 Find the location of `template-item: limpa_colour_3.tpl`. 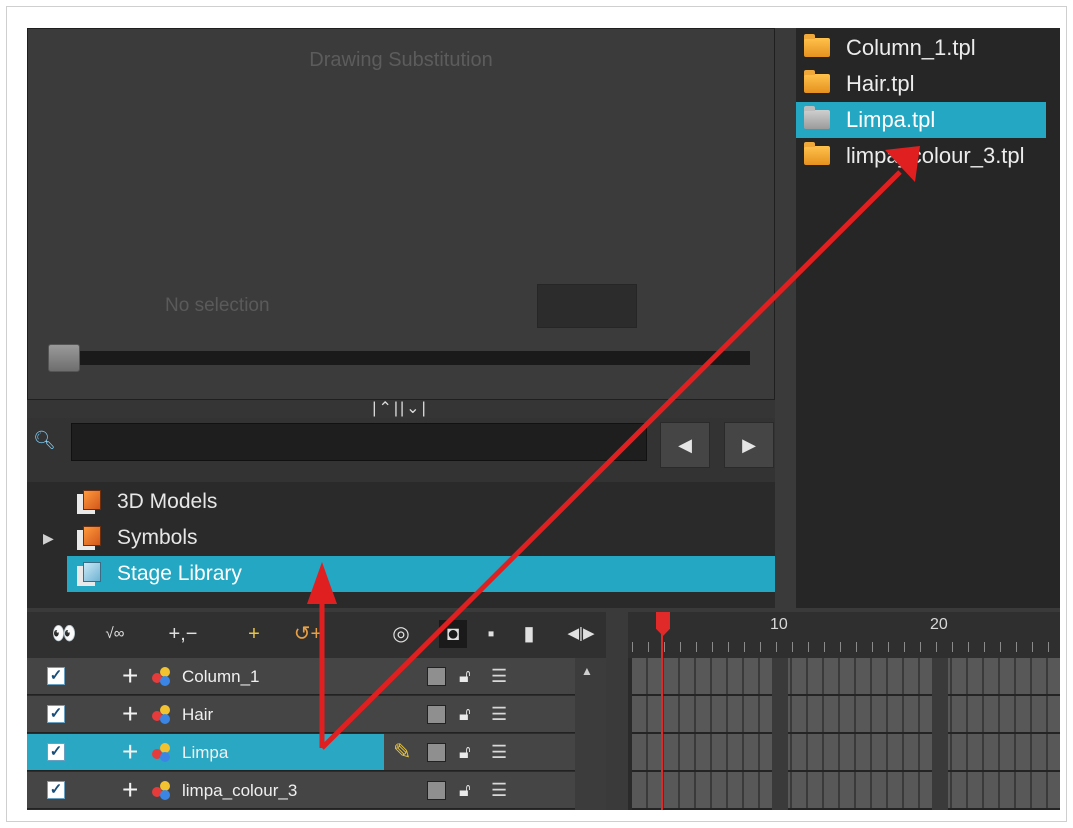

template-item: limpa_colour_3.tpl is located at coordinates (921, 156).